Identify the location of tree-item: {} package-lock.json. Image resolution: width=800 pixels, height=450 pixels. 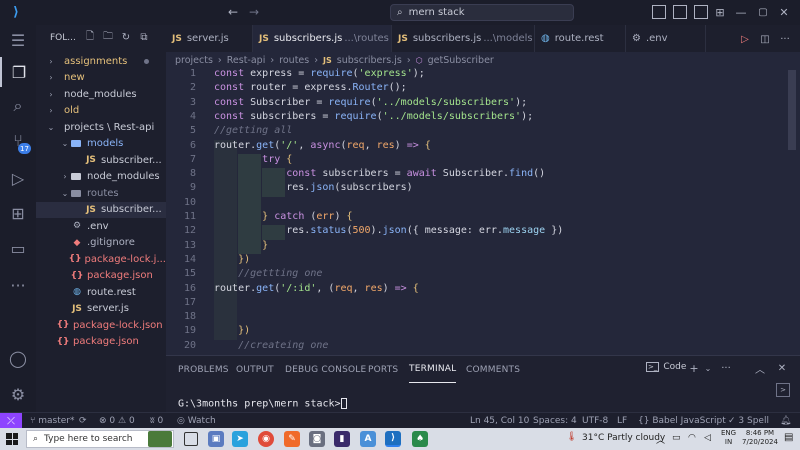
(101, 325).